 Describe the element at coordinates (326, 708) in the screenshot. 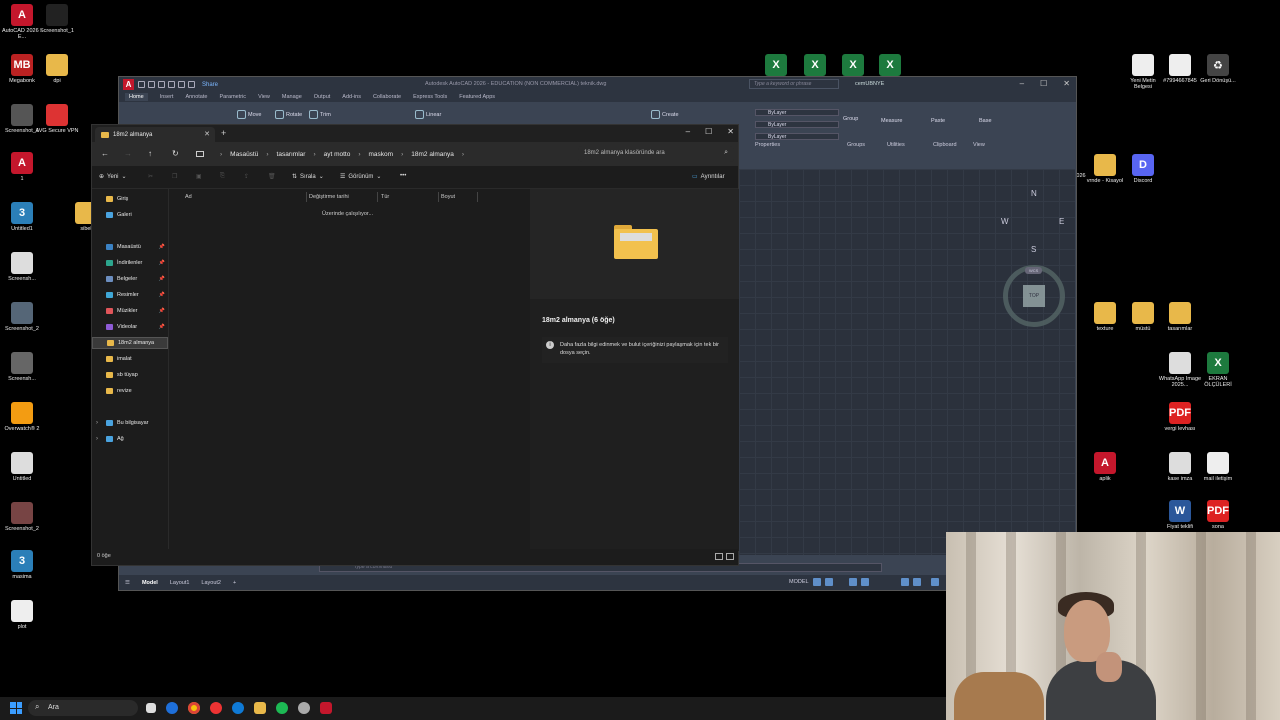

I see `autocad-taskbar-icon` at that location.